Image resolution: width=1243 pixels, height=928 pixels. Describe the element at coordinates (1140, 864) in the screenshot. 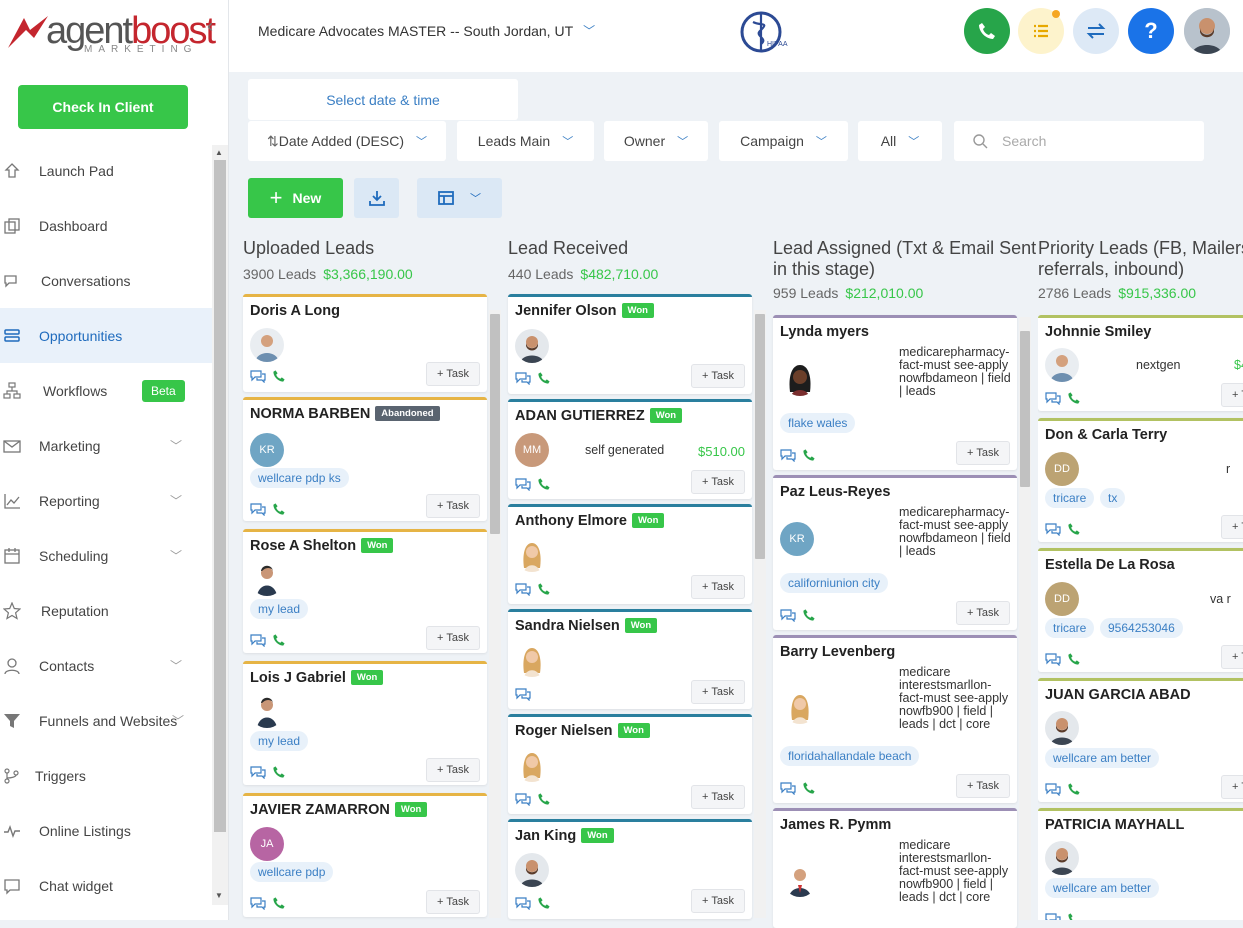

I see `opportunity-card: PATRICIA MAYHALL wellcare am better` at that location.